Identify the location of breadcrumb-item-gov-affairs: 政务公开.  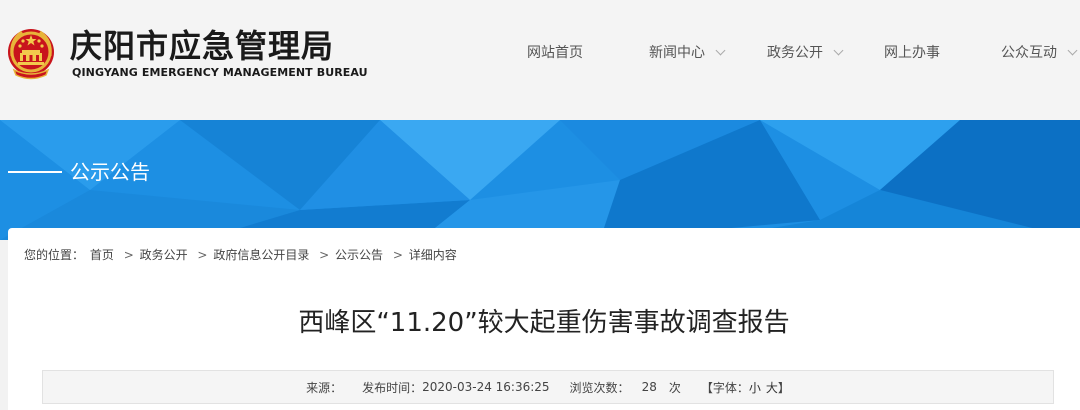
(164, 255).